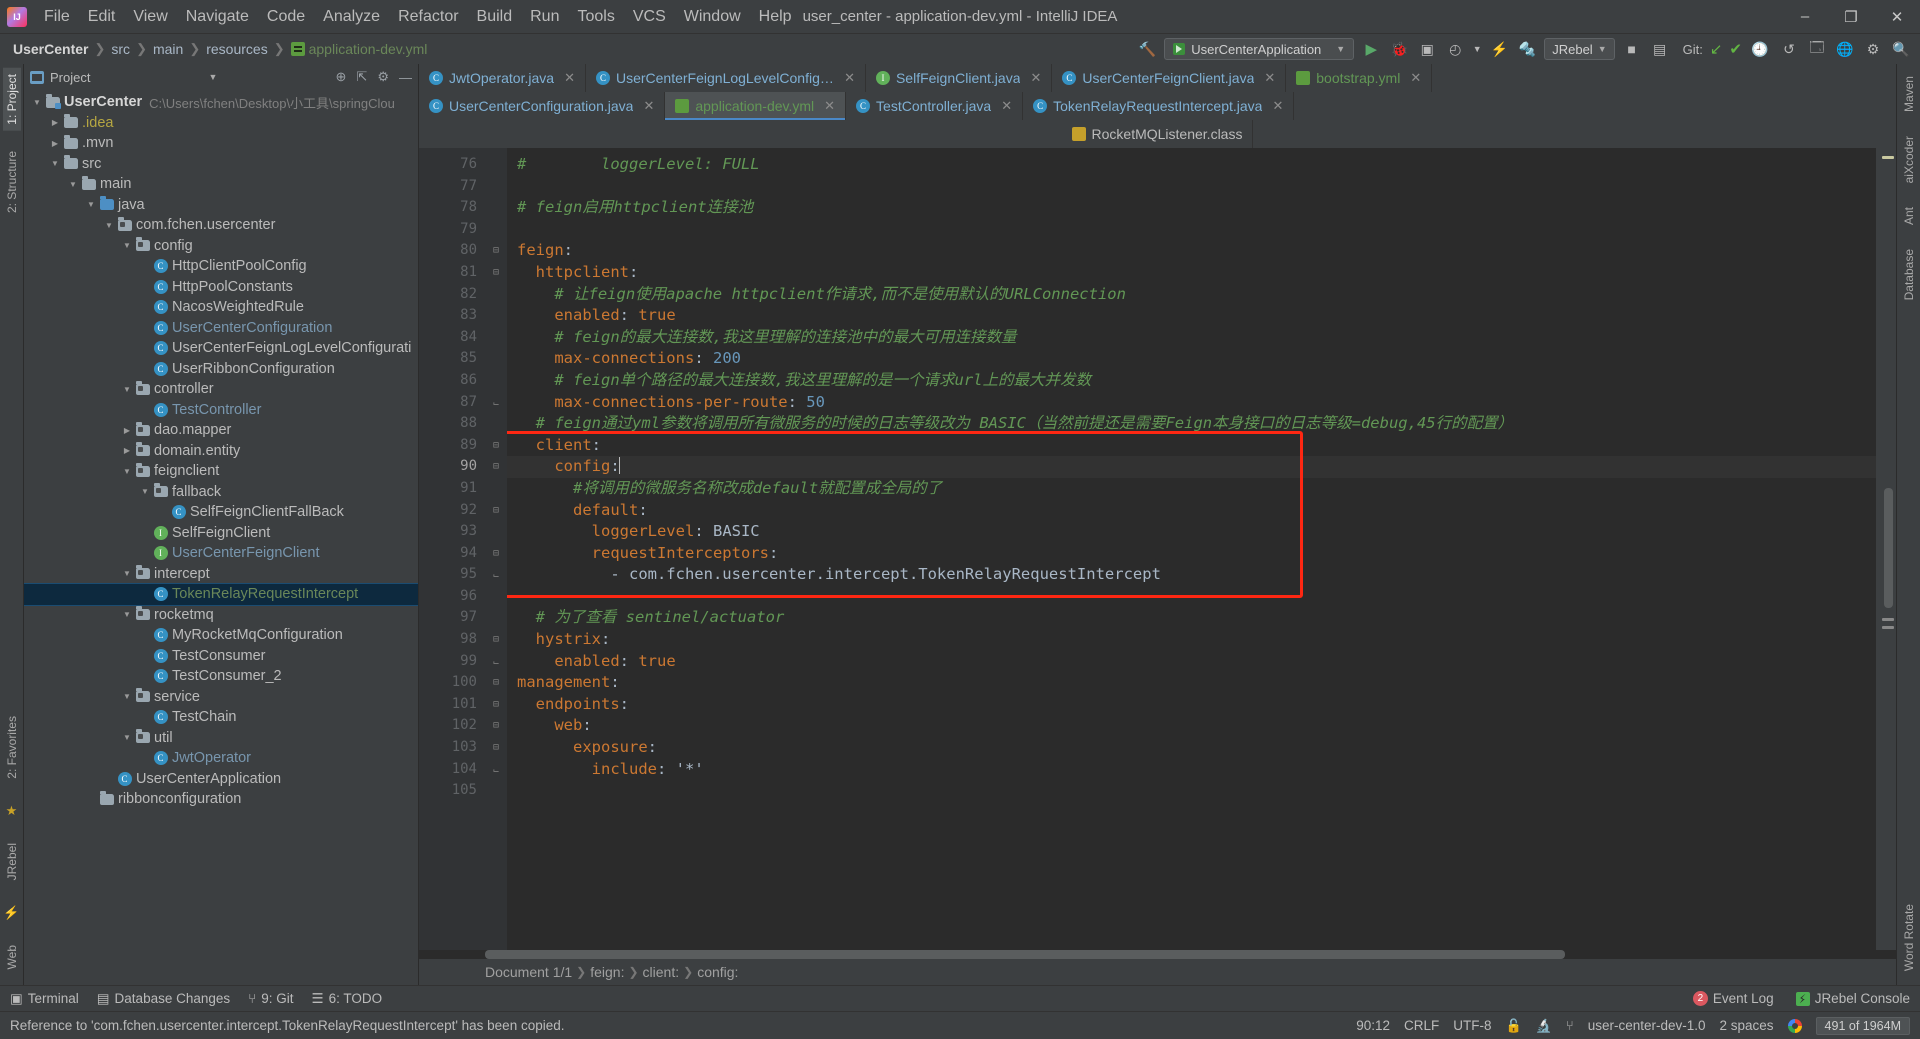 This screenshot has width=1920, height=1039. Describe the element at coordinates (1897, 16) in the screenshot. I see `close-button: ✕` at that location.